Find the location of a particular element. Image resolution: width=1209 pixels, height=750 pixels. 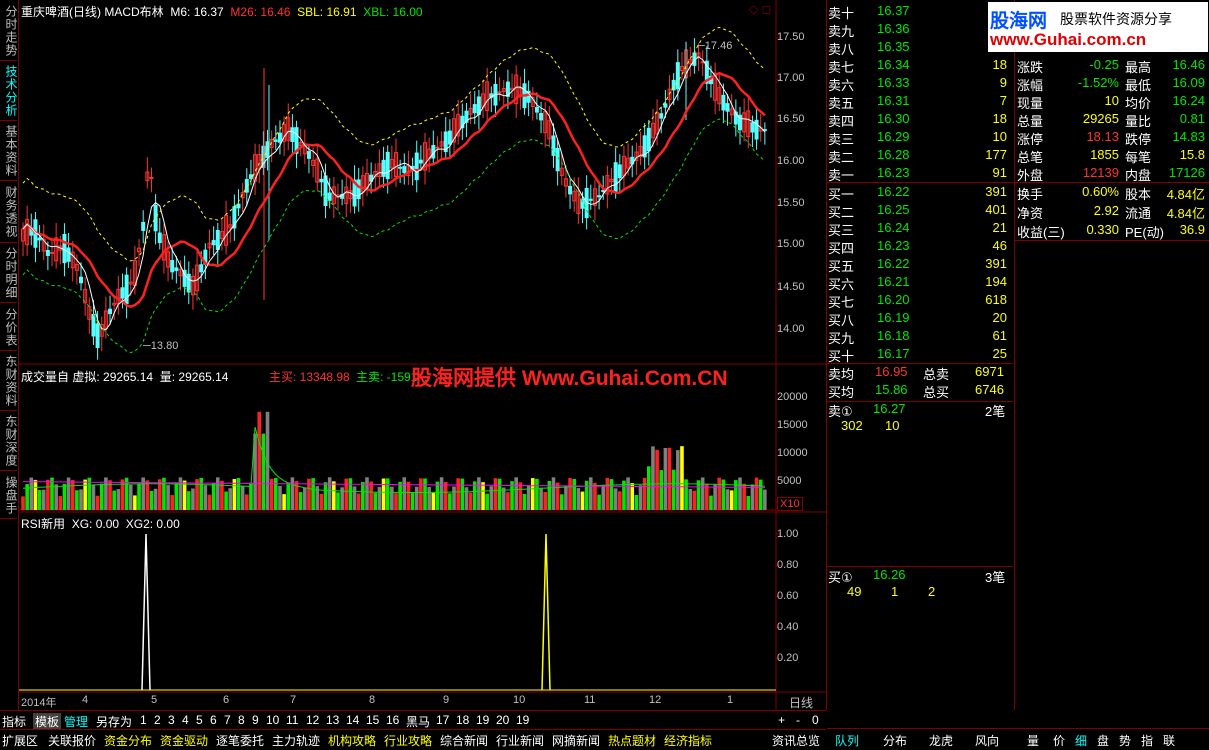

sell-order-row: 卖六 16.33 9 is located at coordinates (920, 84).